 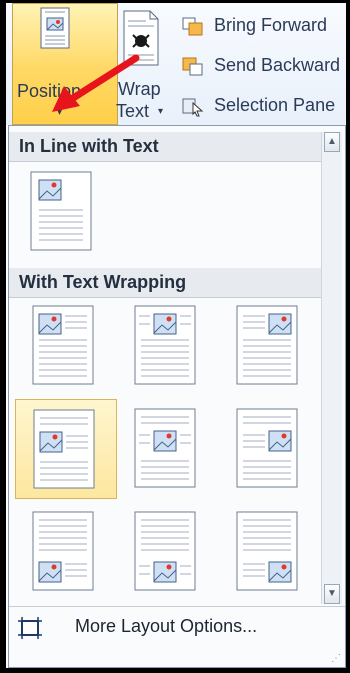 I want to click on position-top-center-option, so click(x=165, y=345).